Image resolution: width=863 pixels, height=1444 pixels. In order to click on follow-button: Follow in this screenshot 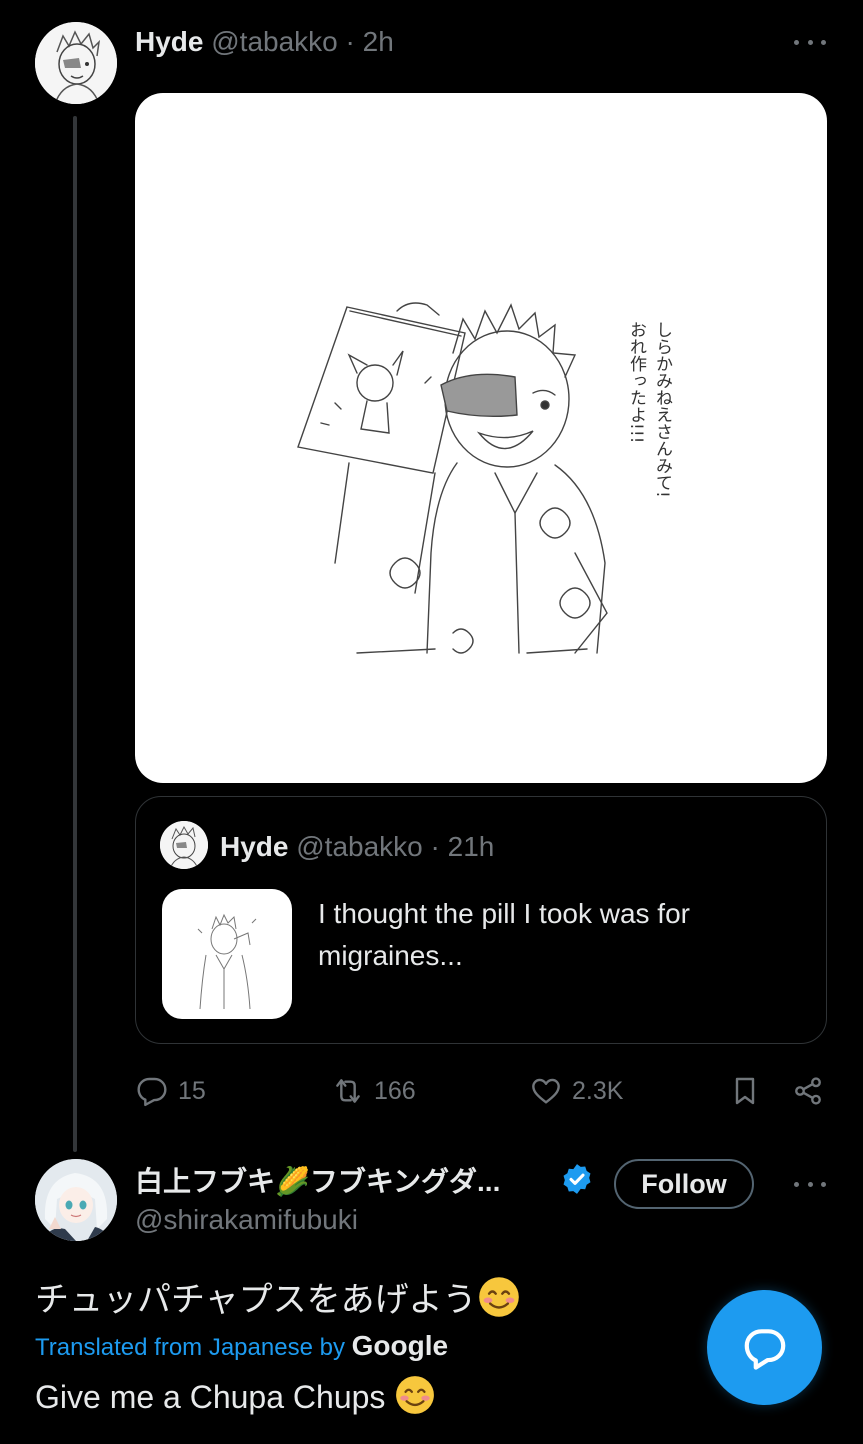, I will do `click(684, 1184)`.